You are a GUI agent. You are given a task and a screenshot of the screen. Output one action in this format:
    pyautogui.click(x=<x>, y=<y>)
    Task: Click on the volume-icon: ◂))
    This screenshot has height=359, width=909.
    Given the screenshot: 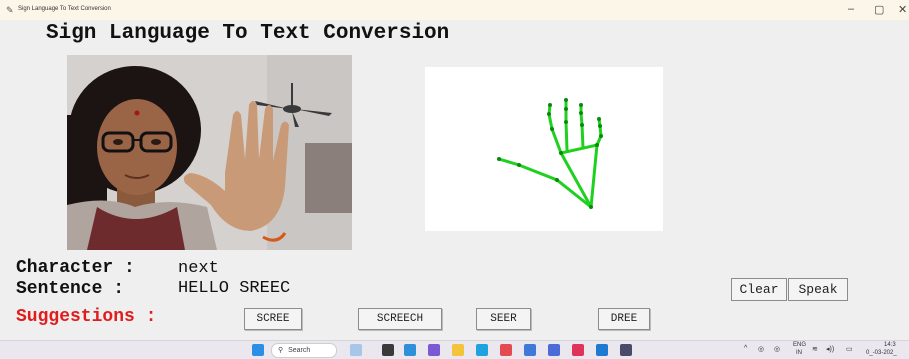 What is the action you would take?
    pyautogui.click(x=830, y=349)
    